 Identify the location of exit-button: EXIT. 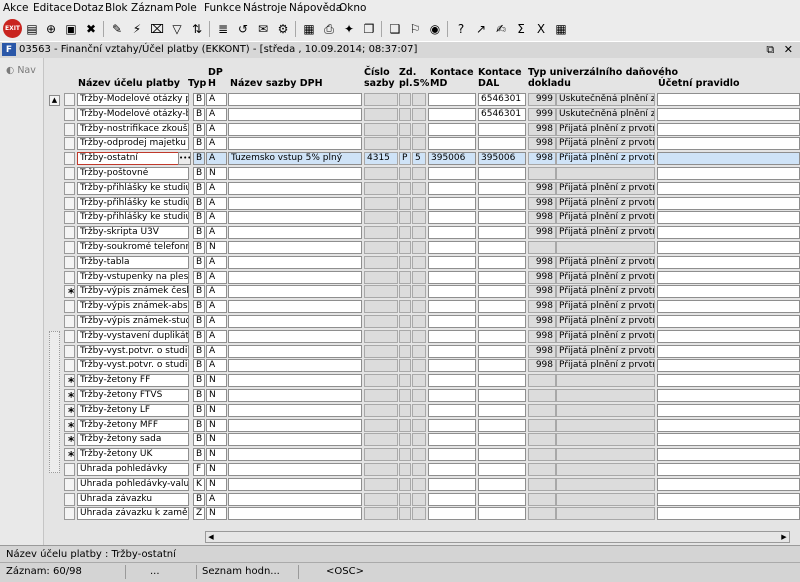
(12, 28).